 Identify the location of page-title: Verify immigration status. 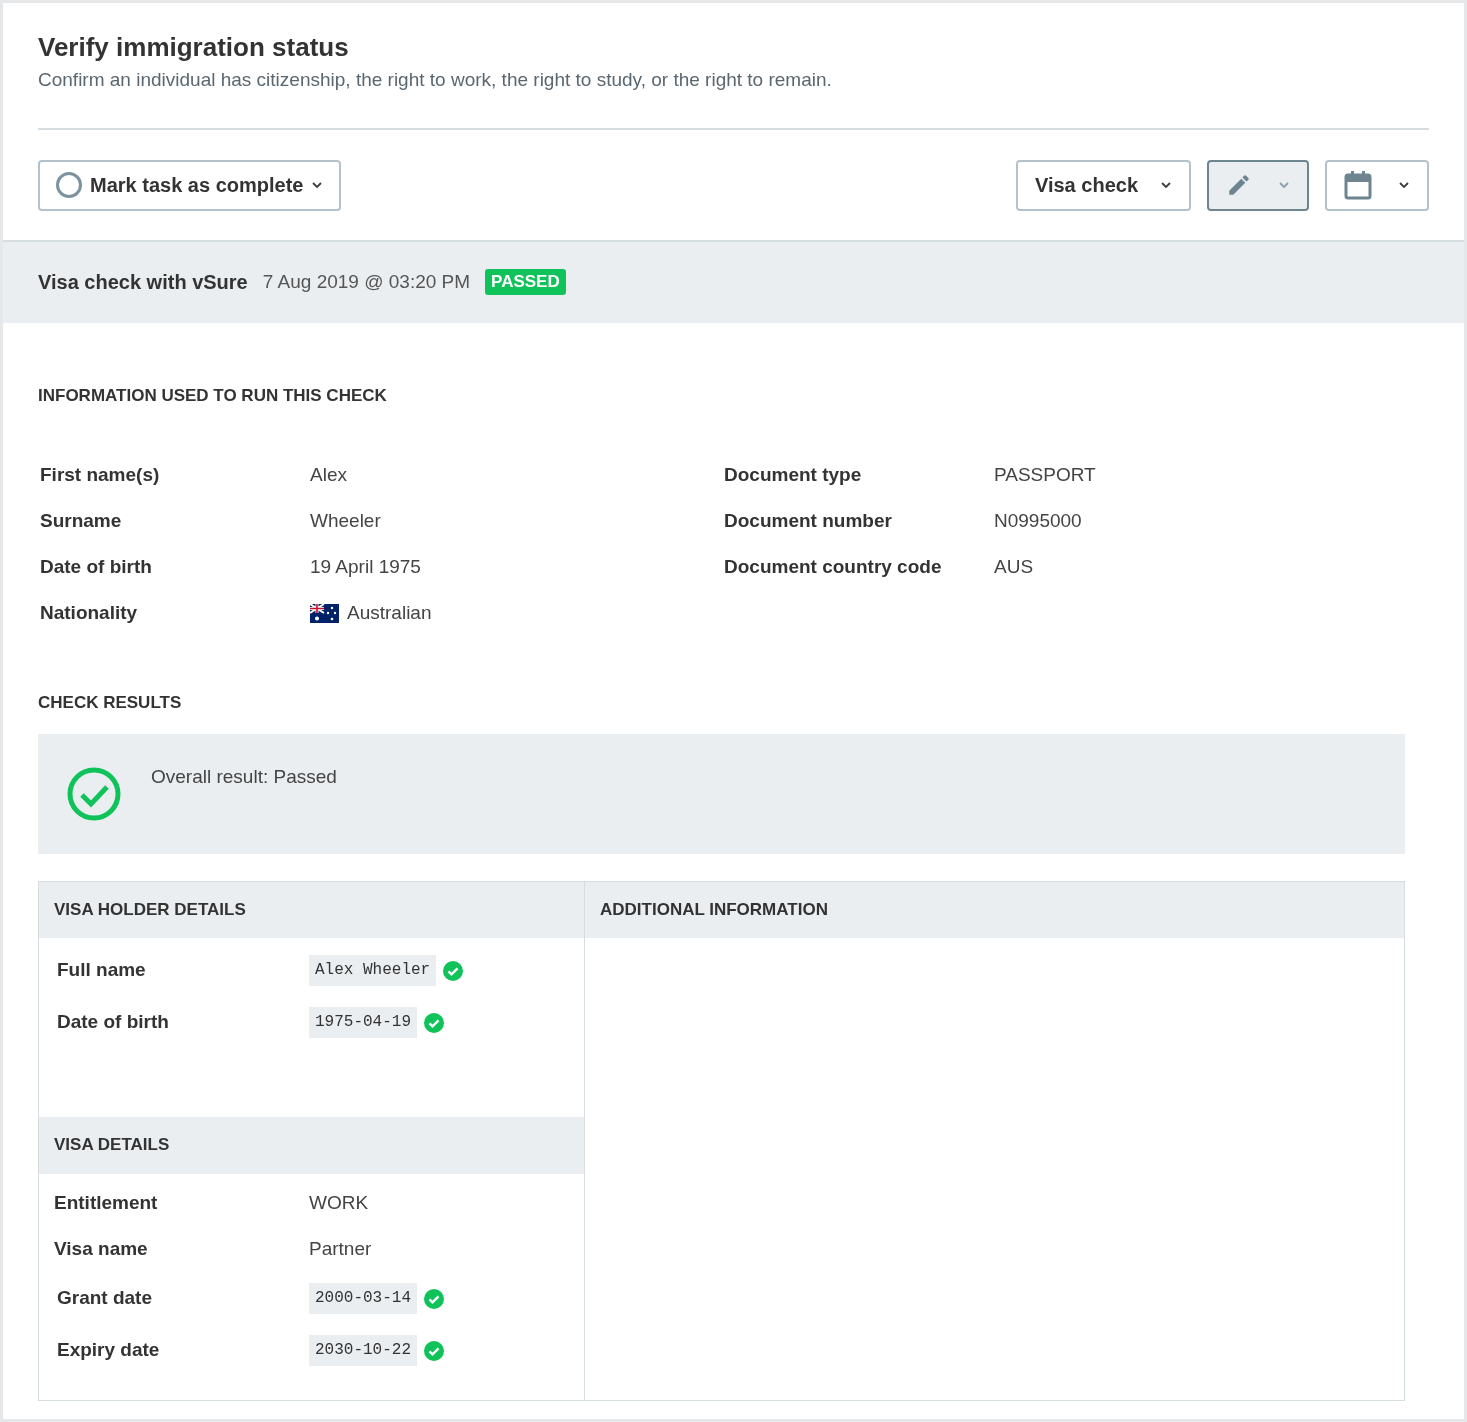
(194, 47).